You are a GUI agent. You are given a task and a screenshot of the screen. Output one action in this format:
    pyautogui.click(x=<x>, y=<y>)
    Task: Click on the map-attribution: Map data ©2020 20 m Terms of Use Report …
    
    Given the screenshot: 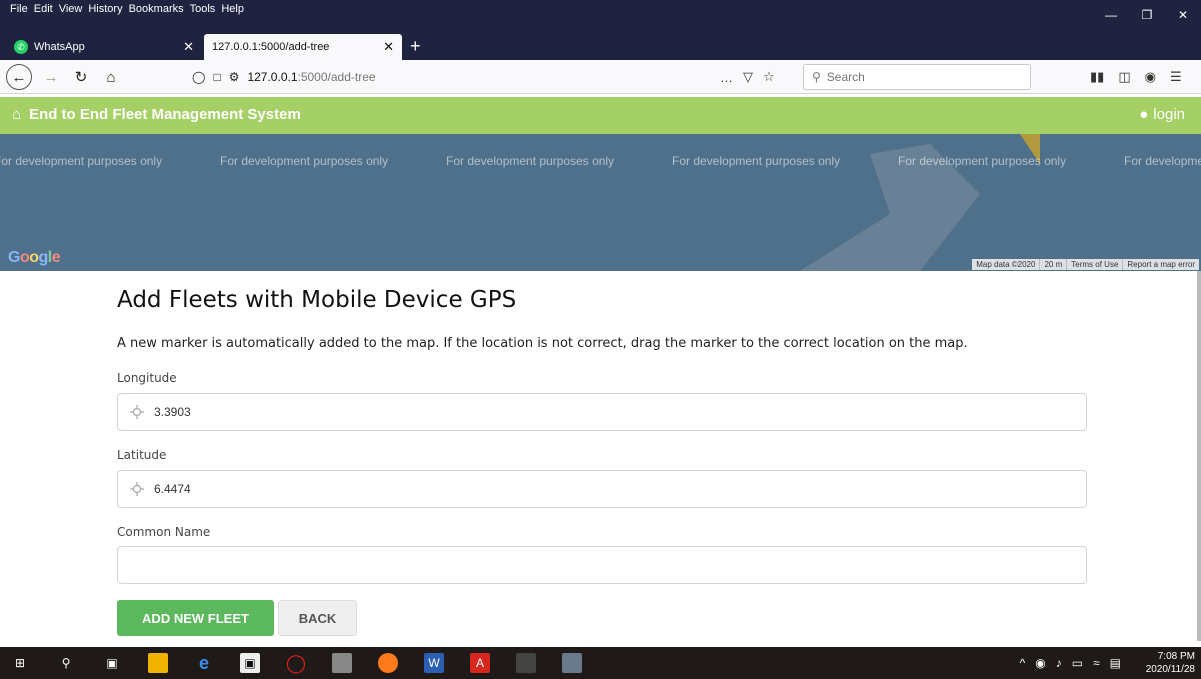 What is the action you would take?
    pyautogui.click(x=1085, y=264)
    